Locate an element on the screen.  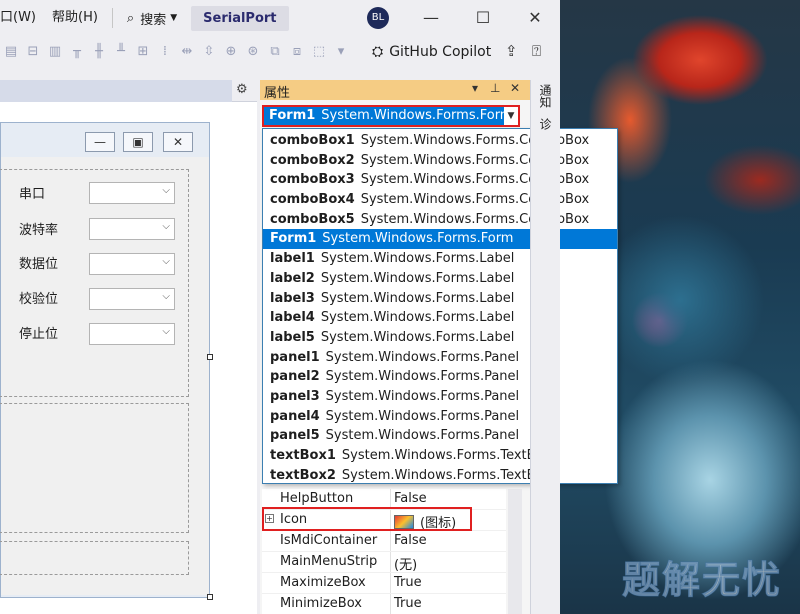
dropdown-item: textBox2 System.Windows.Forms.TextBox is located at coordinates (440, 476).